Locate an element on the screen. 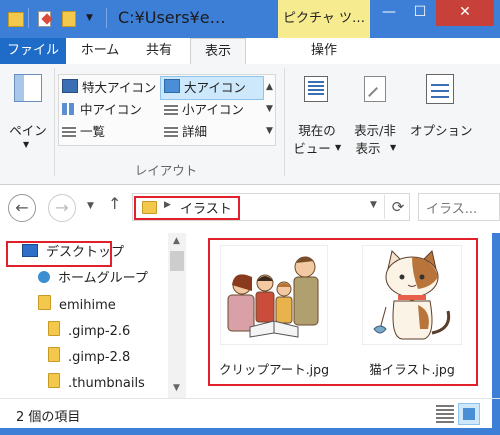 The image size is (500, 435). layout-list: 一覧 is located at coordinates (83, 132).